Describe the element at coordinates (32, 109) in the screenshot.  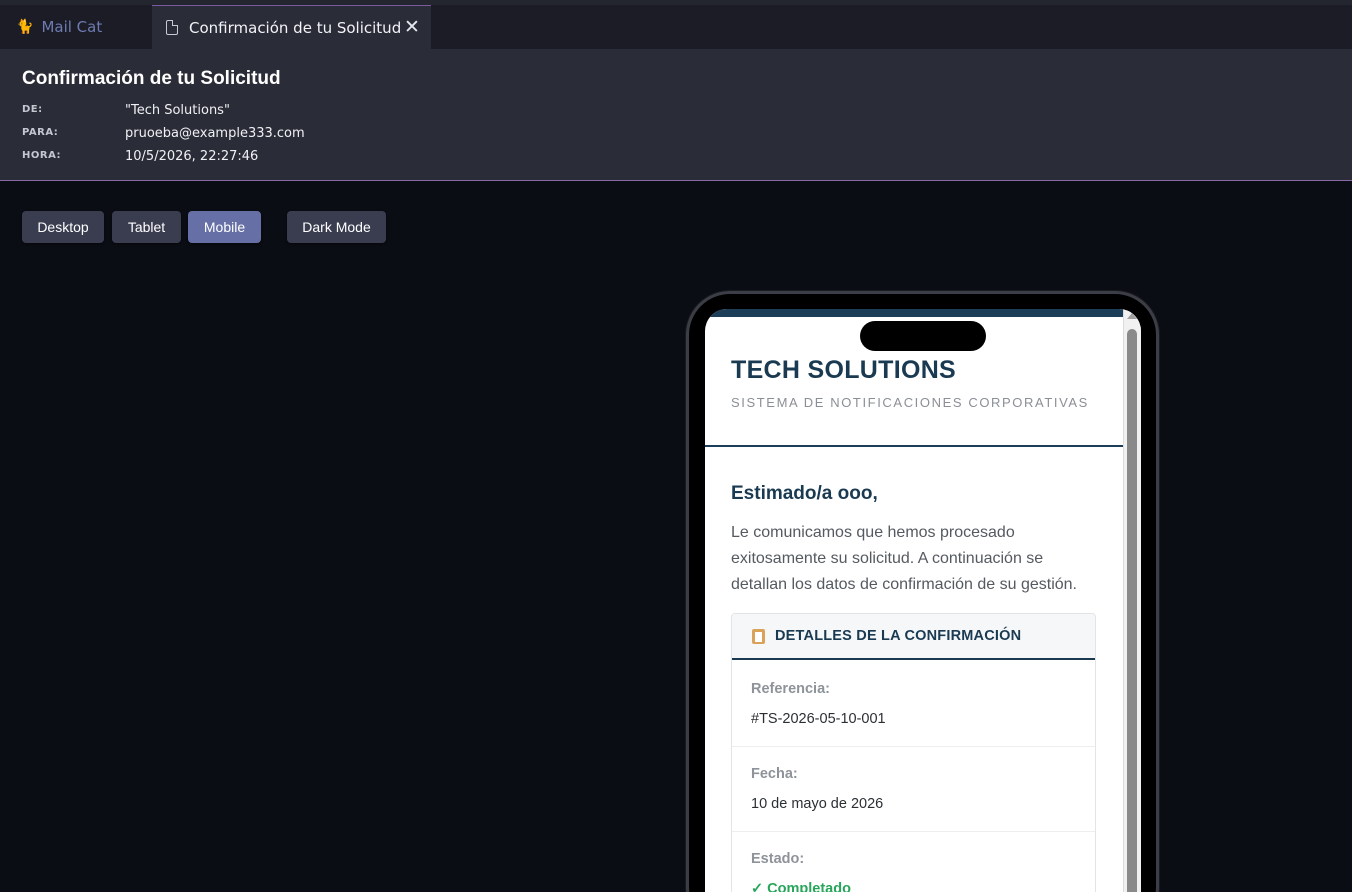
I see `from-label: DE:` at that location.